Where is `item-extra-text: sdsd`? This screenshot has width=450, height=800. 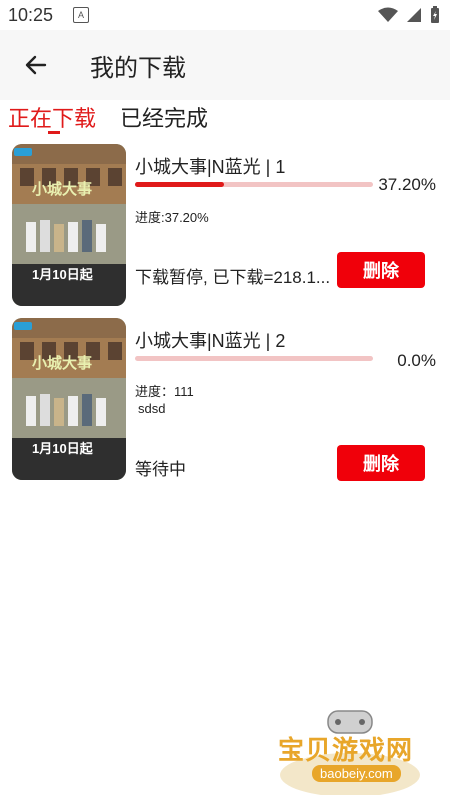 item-extra-text: sdsd is located at coordinates (152, 408).